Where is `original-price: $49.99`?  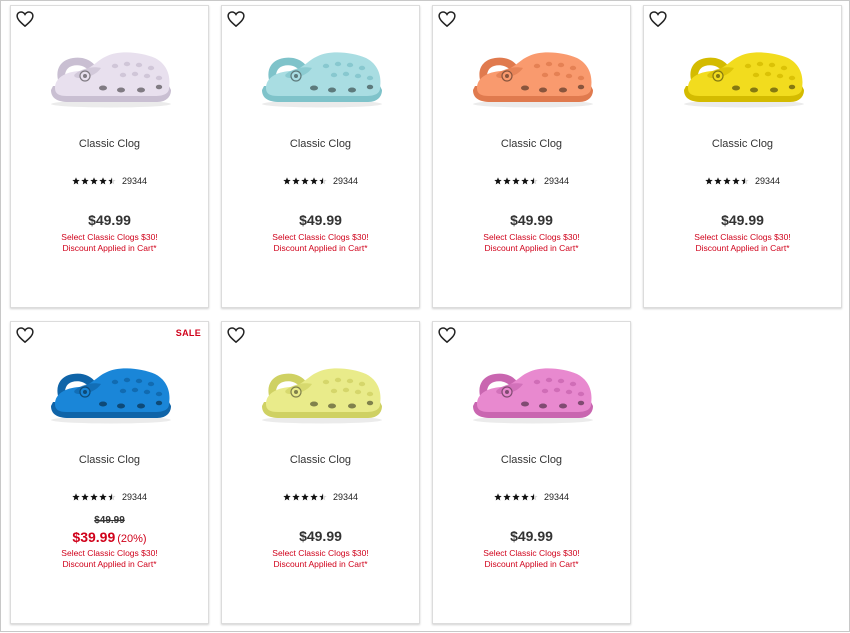 original-price: $49.99 is located at coordinates (109, 520).